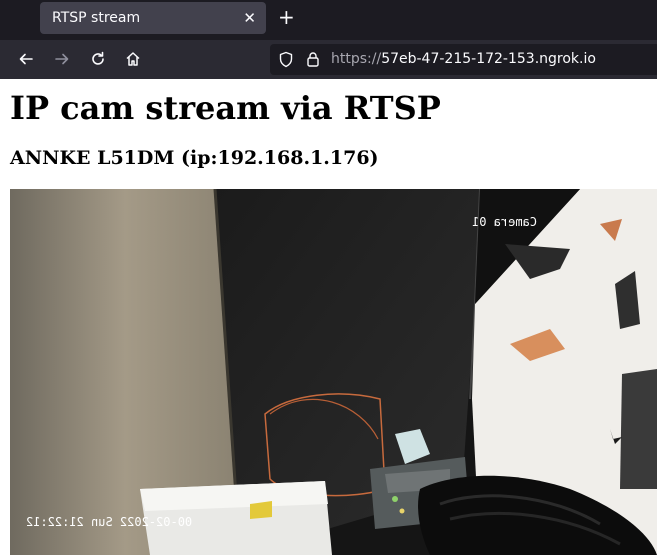 The image size is (657, 555). I want to click on camera-timestamp-overlay: 00-02-2022 Sun 21:22:12, so click(109, 522).